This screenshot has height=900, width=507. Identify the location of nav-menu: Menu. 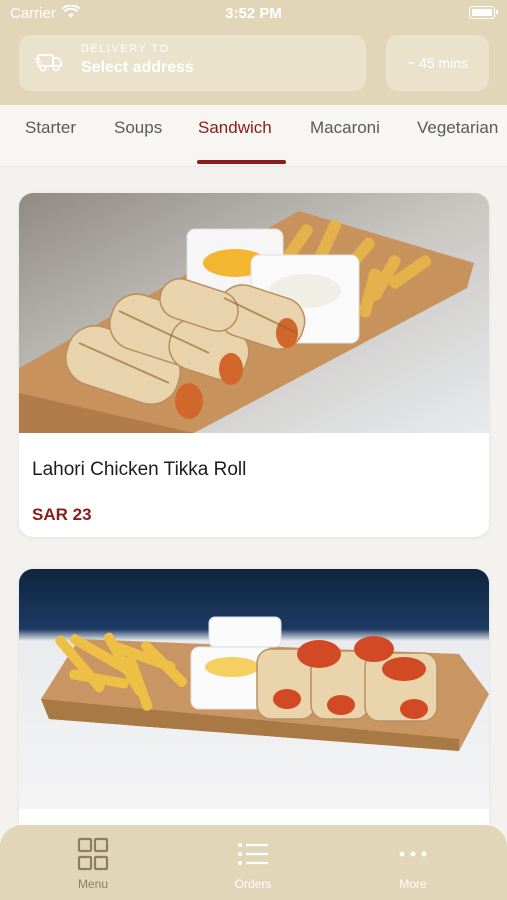
(93, 864).